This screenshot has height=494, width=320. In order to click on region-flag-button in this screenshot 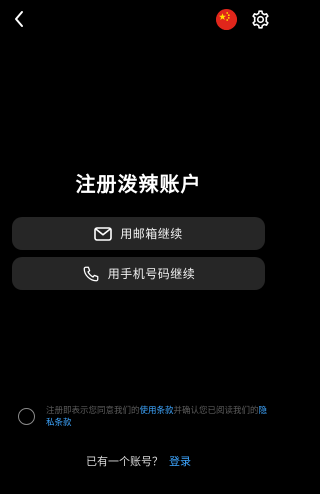, I will do `click(226, 19)`.